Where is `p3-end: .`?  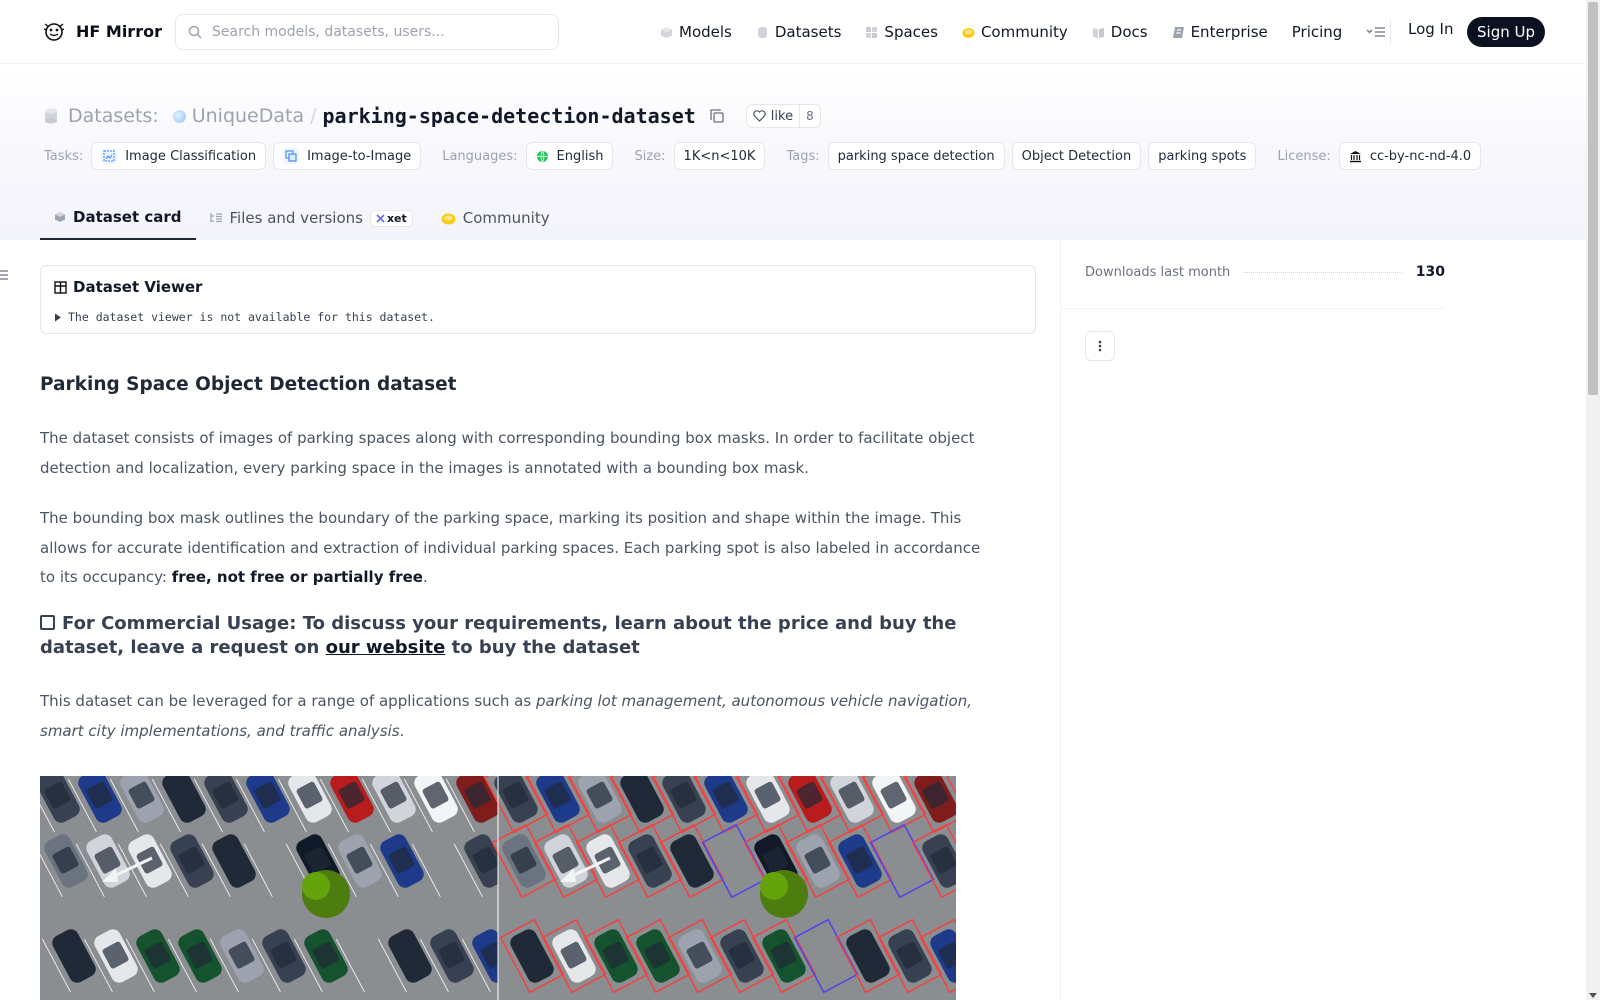 p3-end: . is located at coordinates (402, 730).